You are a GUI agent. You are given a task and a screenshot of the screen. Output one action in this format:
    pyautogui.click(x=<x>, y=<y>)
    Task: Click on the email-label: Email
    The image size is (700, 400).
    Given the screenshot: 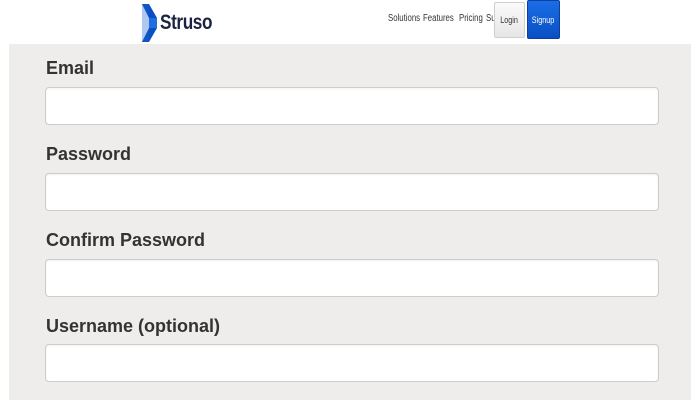 What is the action you would take?
    pyautogui.click(x=70, y=68)
    